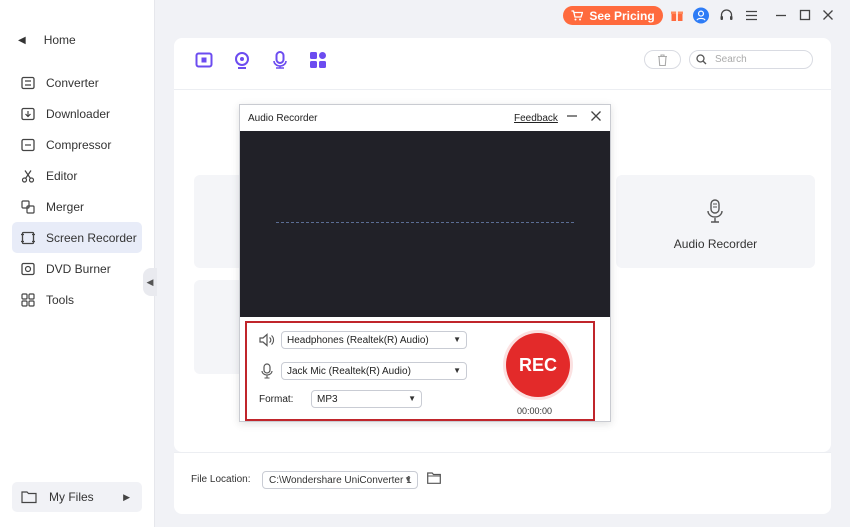 The image size is (850, 527). I want to click on search-icon, so click(701, 59).